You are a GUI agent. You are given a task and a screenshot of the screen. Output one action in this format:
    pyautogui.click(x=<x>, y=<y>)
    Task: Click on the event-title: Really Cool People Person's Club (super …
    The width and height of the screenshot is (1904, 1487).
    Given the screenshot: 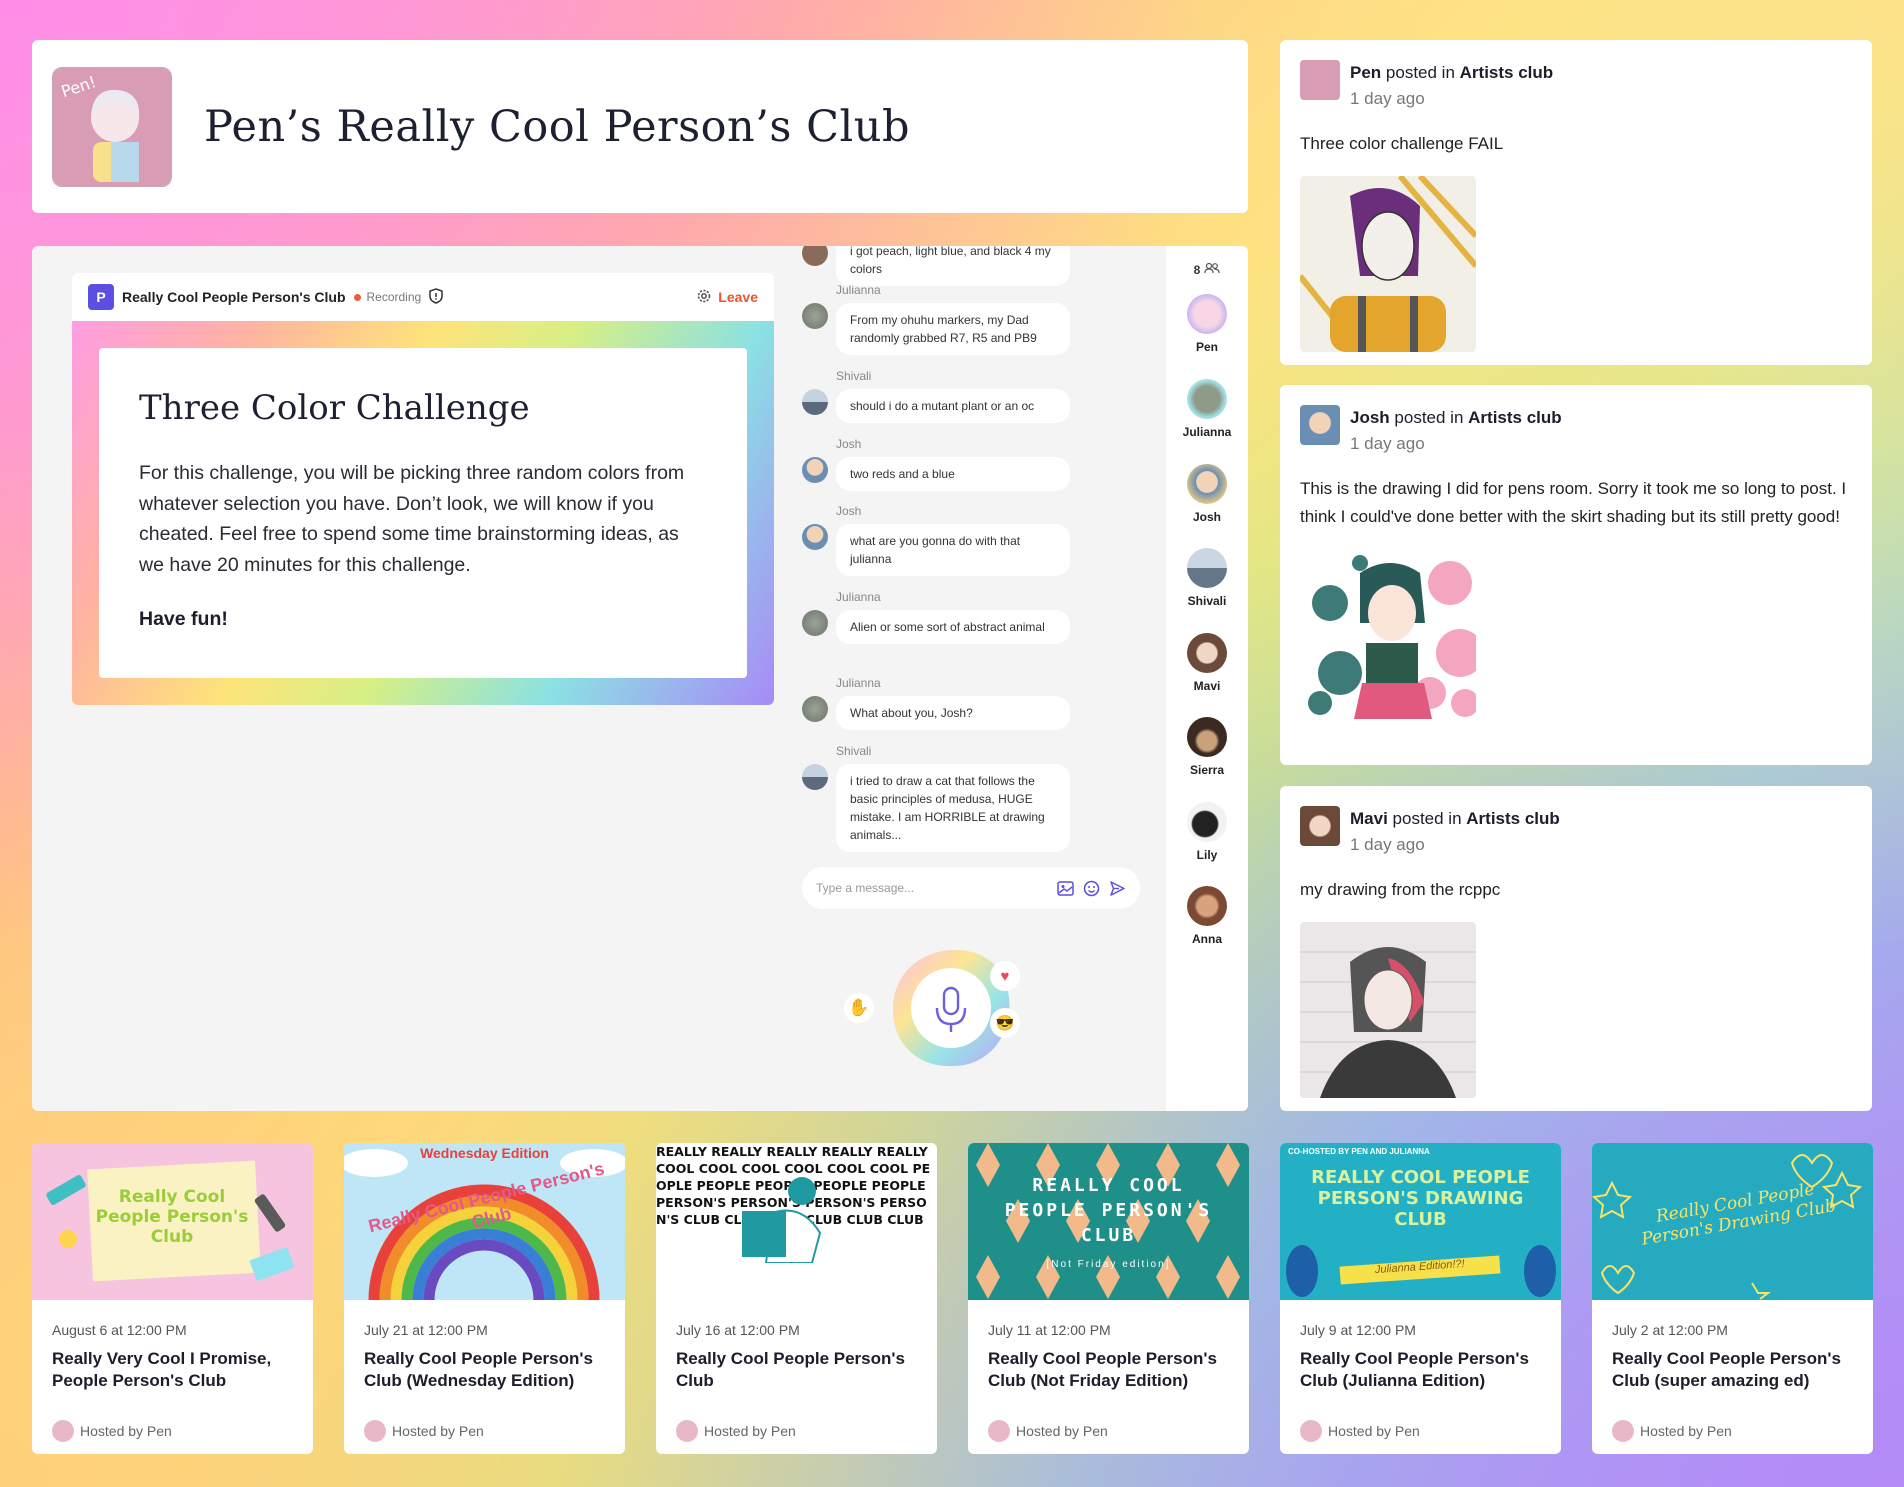 What is the action you would take?
    pyautogui.click(x=1732, y=1370)
    